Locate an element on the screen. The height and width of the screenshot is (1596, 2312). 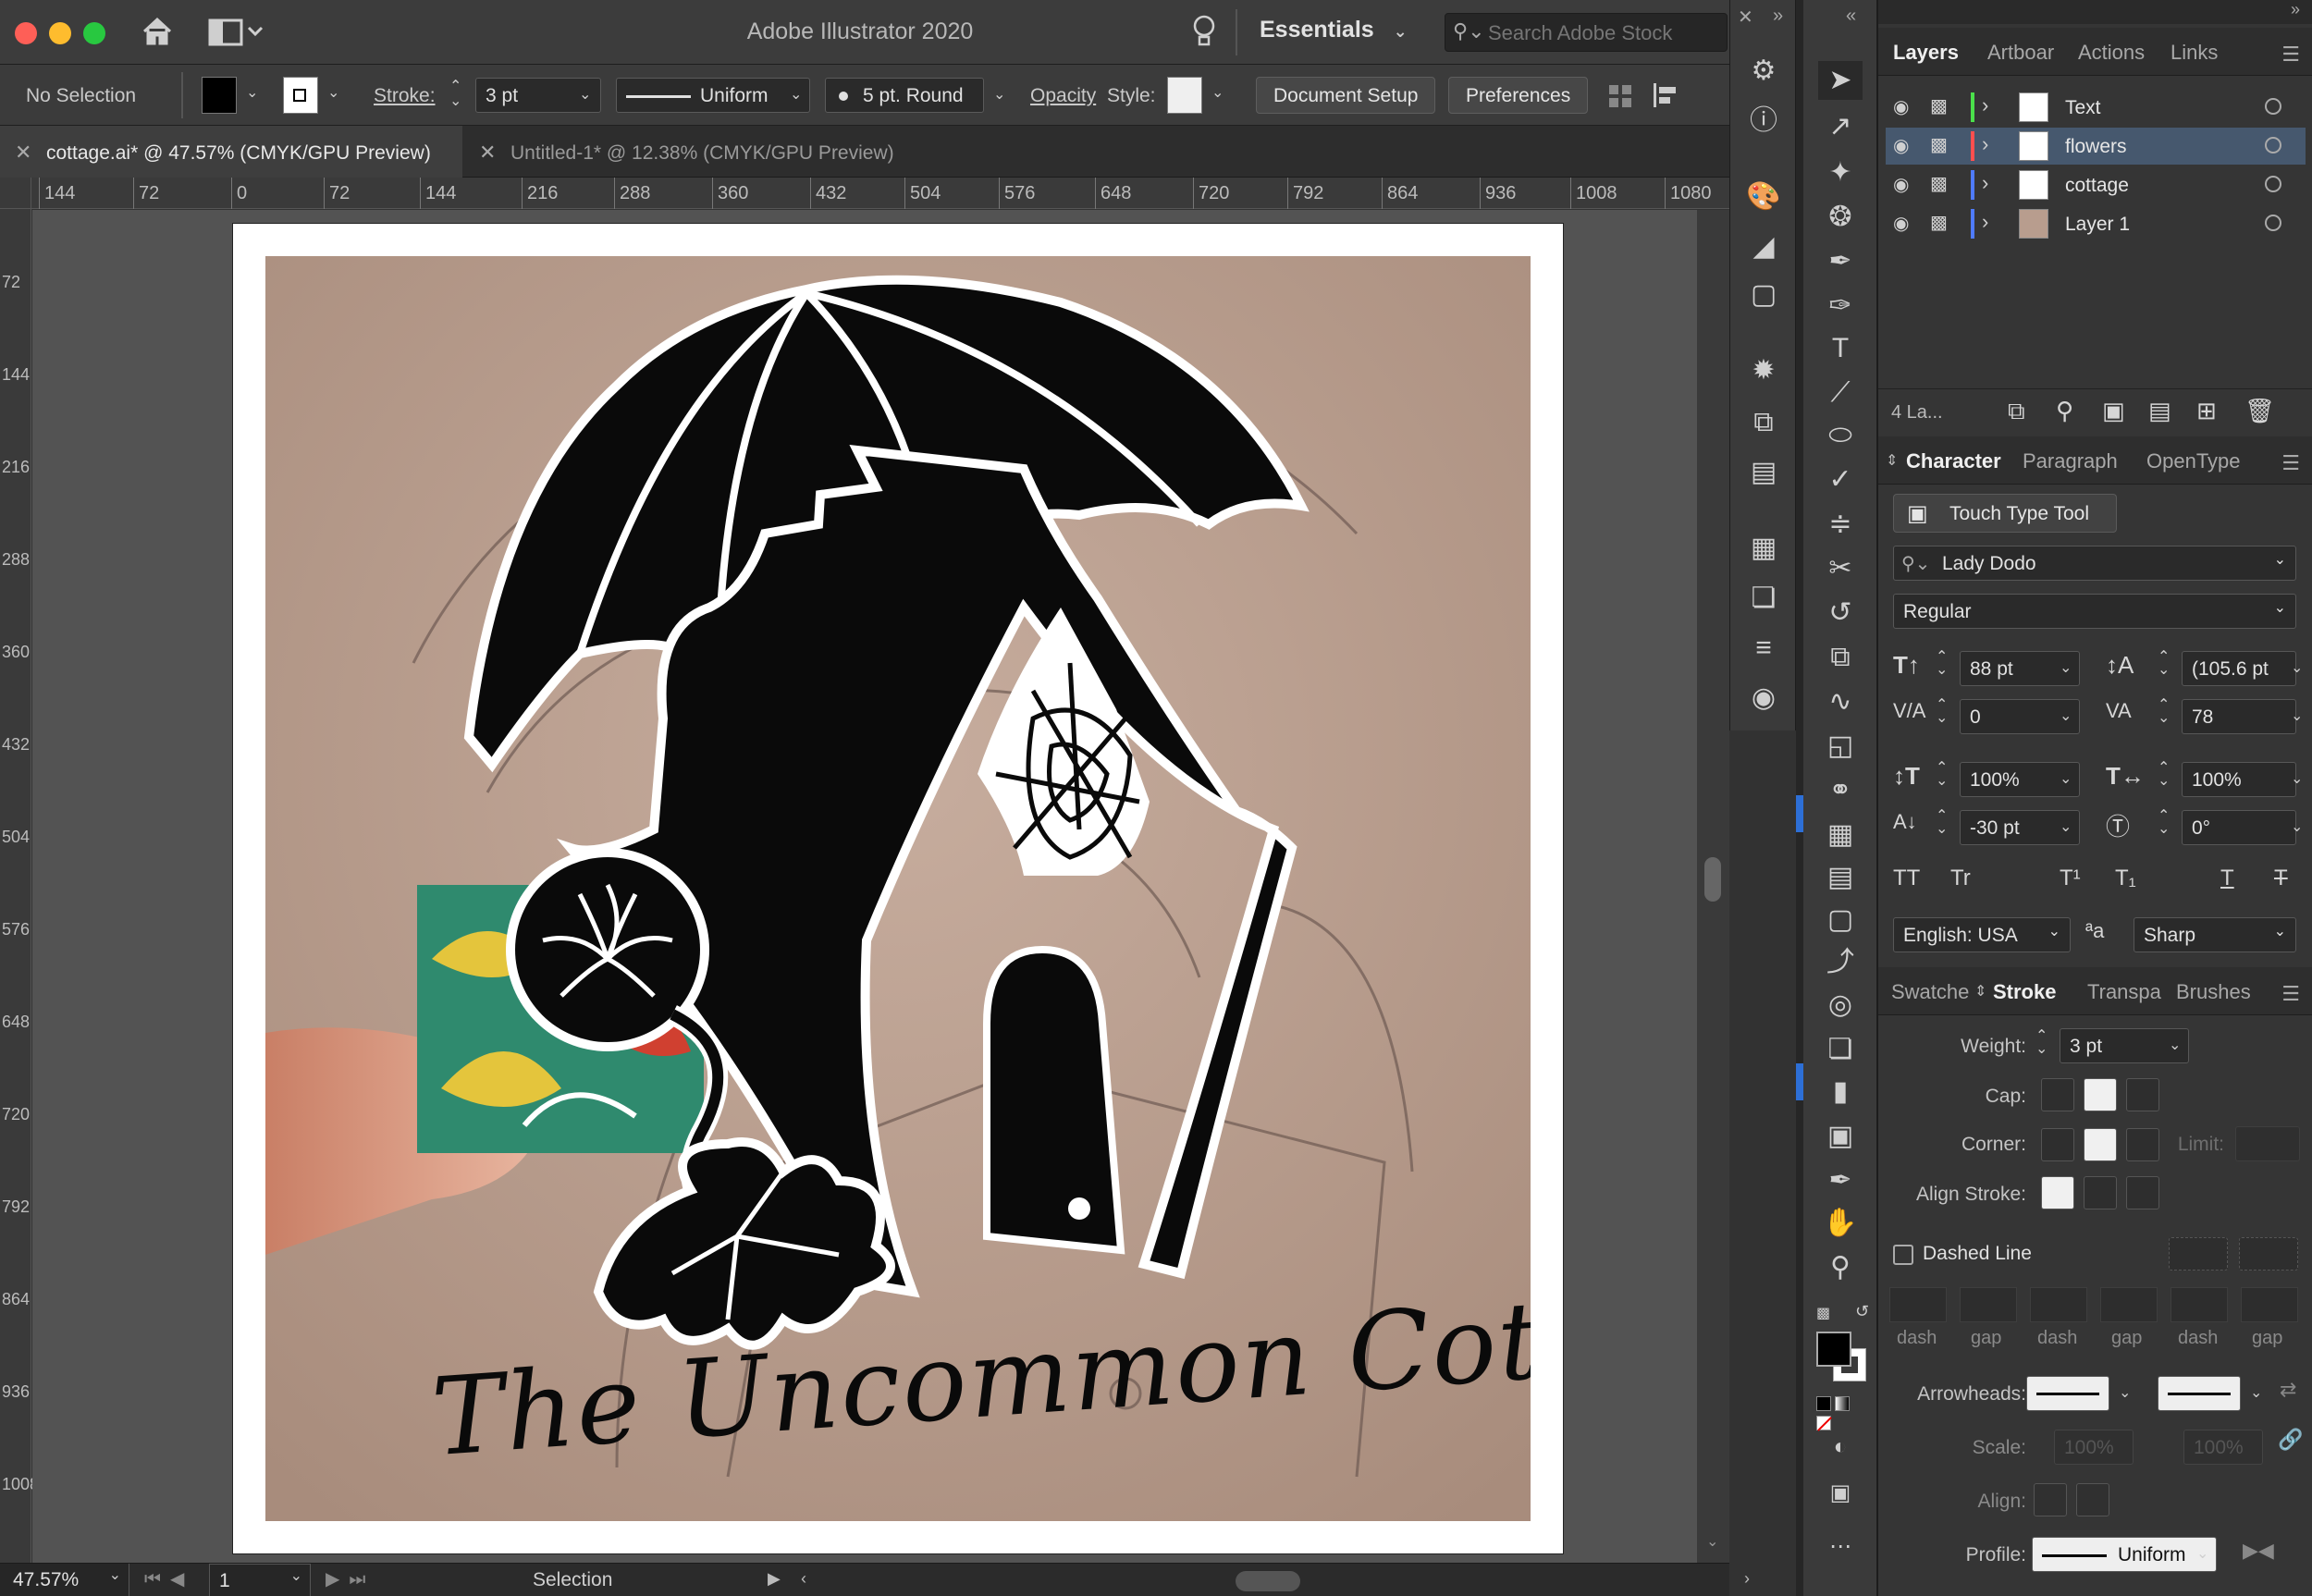
tab-links: Links is located at coordinates (2194, 53).